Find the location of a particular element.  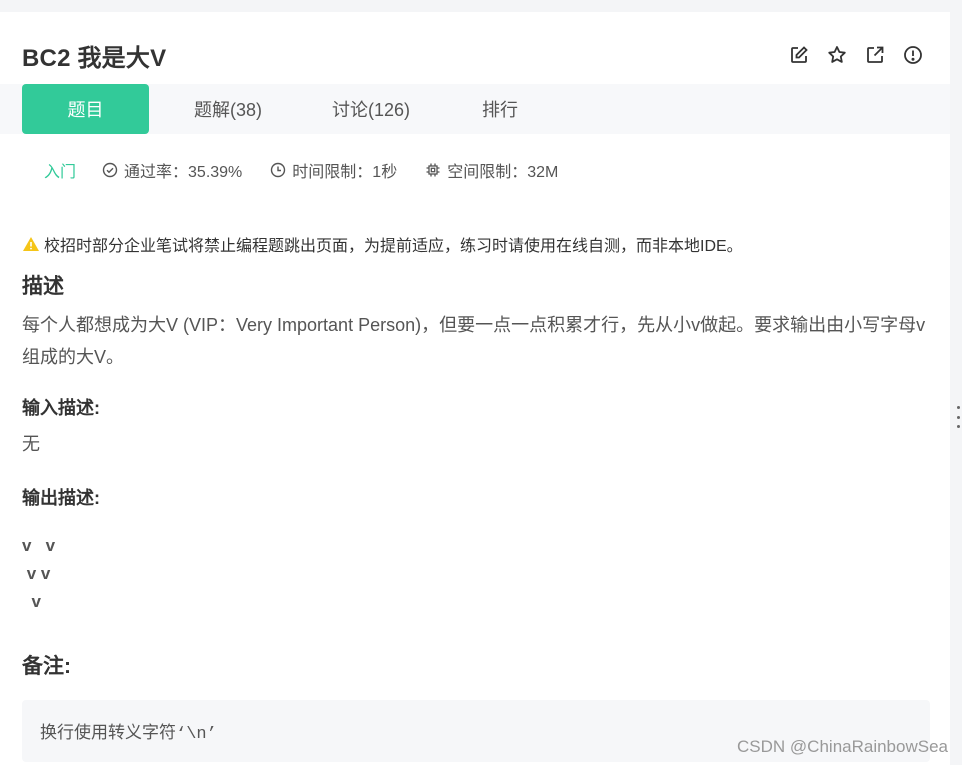

time-limit: 时间限制：1秒 is located at coordinates (333, 170).